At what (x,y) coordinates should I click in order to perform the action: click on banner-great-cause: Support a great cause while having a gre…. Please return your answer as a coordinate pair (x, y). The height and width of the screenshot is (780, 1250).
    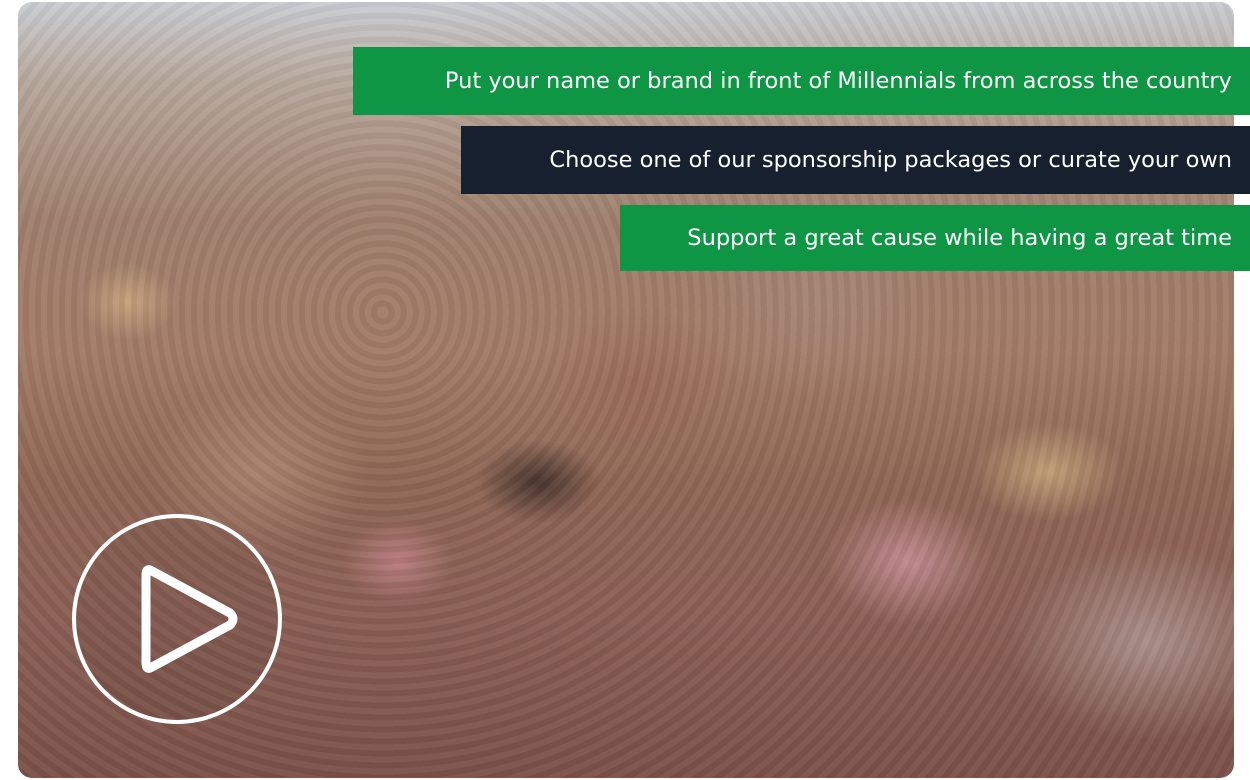
    Looking at the image, I should click on (935, 238).